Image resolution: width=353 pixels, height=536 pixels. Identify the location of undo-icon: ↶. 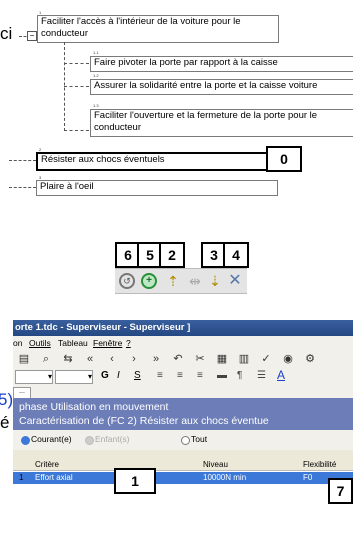
(178, 359).